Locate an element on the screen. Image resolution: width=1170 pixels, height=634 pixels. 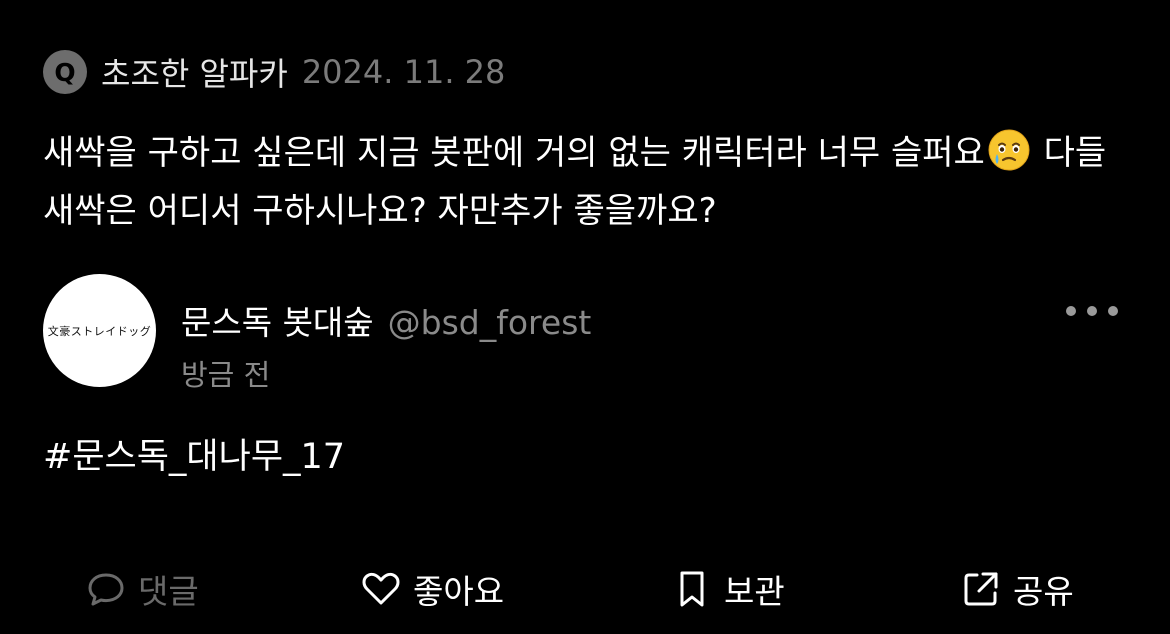
share-icon is located at coordinates (981, 589).